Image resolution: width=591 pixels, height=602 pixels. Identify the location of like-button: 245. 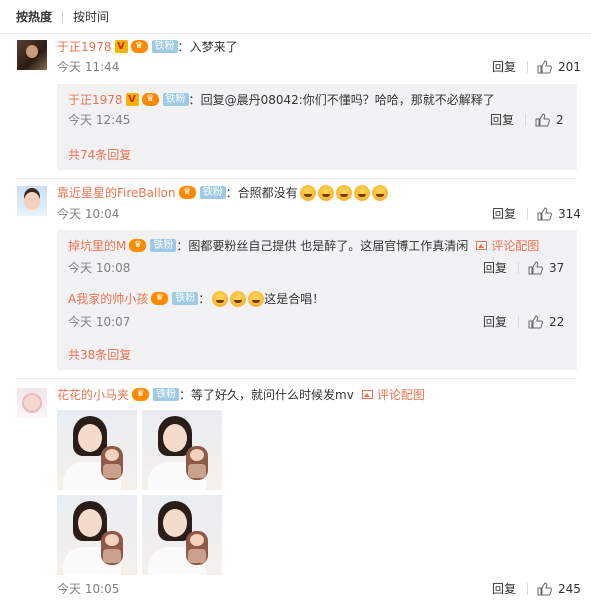
(559, 589).